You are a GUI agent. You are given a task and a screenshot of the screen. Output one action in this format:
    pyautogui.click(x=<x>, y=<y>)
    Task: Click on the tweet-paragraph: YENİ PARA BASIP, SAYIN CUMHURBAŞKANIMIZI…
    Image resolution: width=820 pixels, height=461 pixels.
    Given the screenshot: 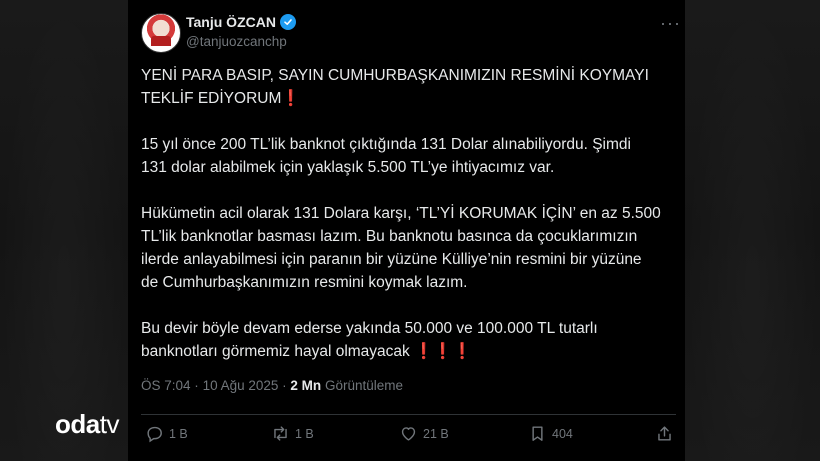 What is the action you would take?
    pyautogui.click(x=395, y=87)
    